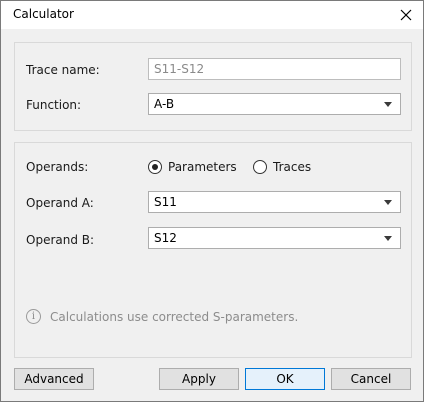  I want to click on radio-parameters: Parameters, so click(192, 167).